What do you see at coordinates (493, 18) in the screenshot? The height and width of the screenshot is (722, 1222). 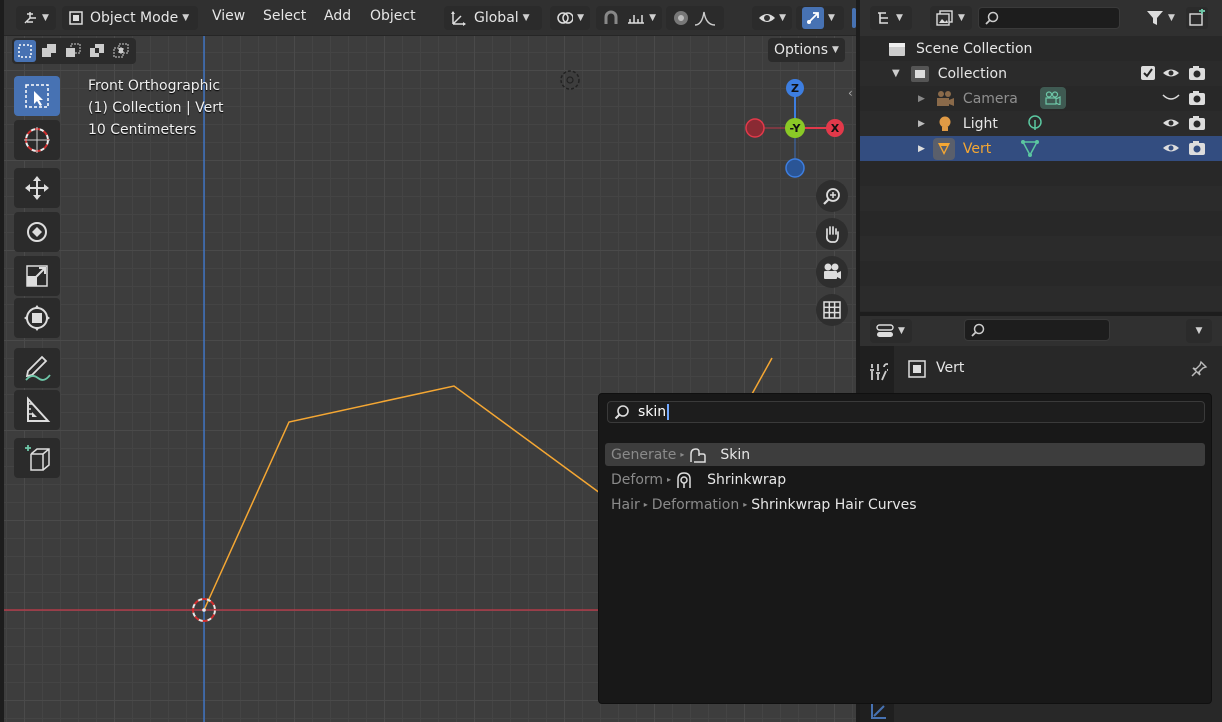 I see `orientation-dropdown: Global ▼` at bounding box center [493, 18].